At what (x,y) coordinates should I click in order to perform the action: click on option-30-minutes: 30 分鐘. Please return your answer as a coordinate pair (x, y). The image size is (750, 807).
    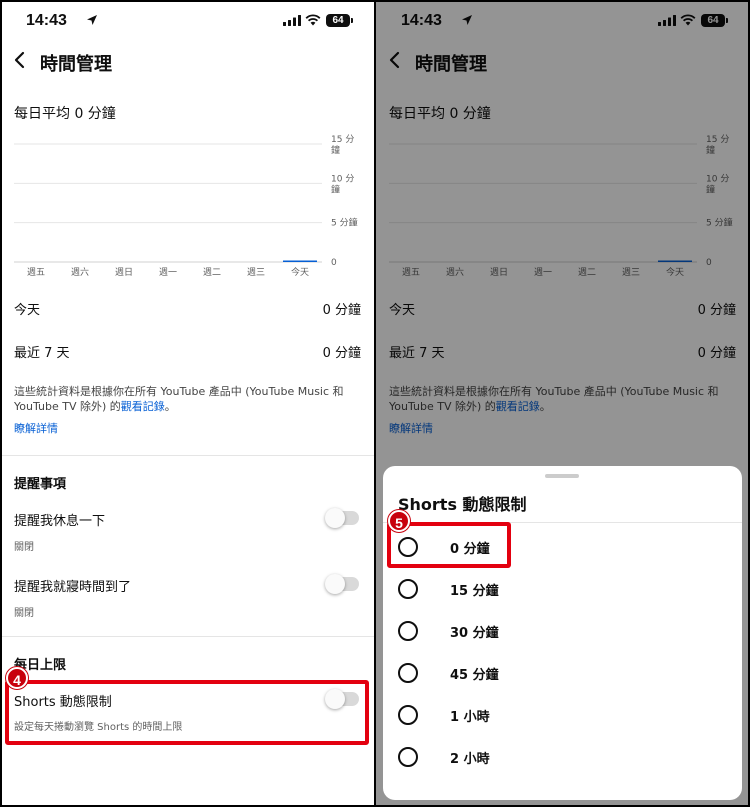
    Looking at the image, I should click on (562, 631).